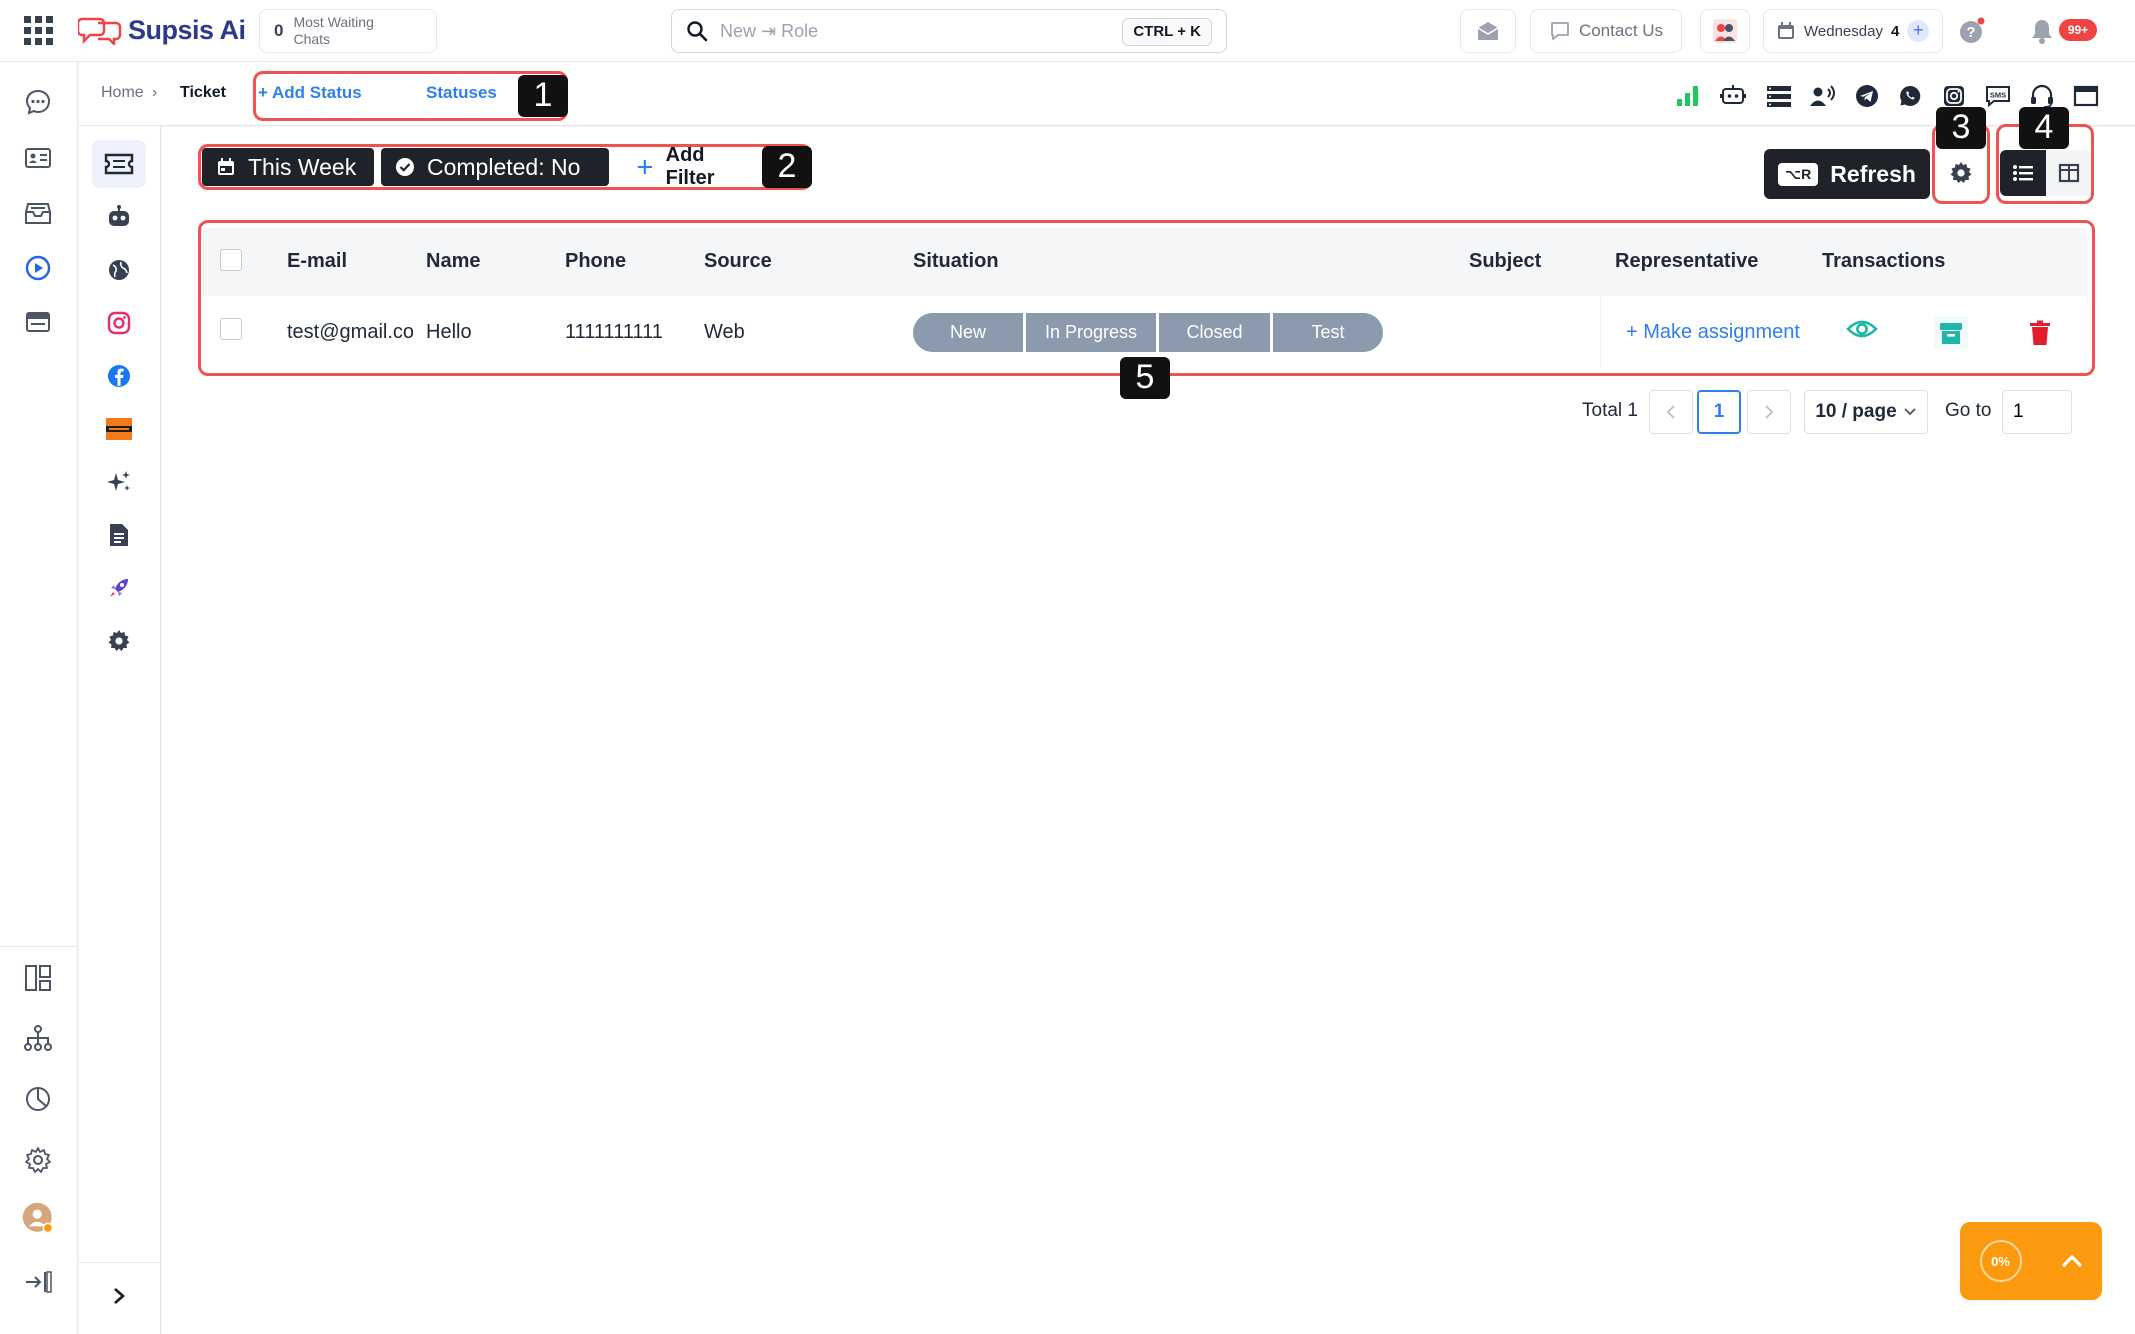 The image size is (2135, 1334). What do you see at coordinates (119, 164) in the screenshot?
I see `ticket-icon` at bounding box center [119, 164].